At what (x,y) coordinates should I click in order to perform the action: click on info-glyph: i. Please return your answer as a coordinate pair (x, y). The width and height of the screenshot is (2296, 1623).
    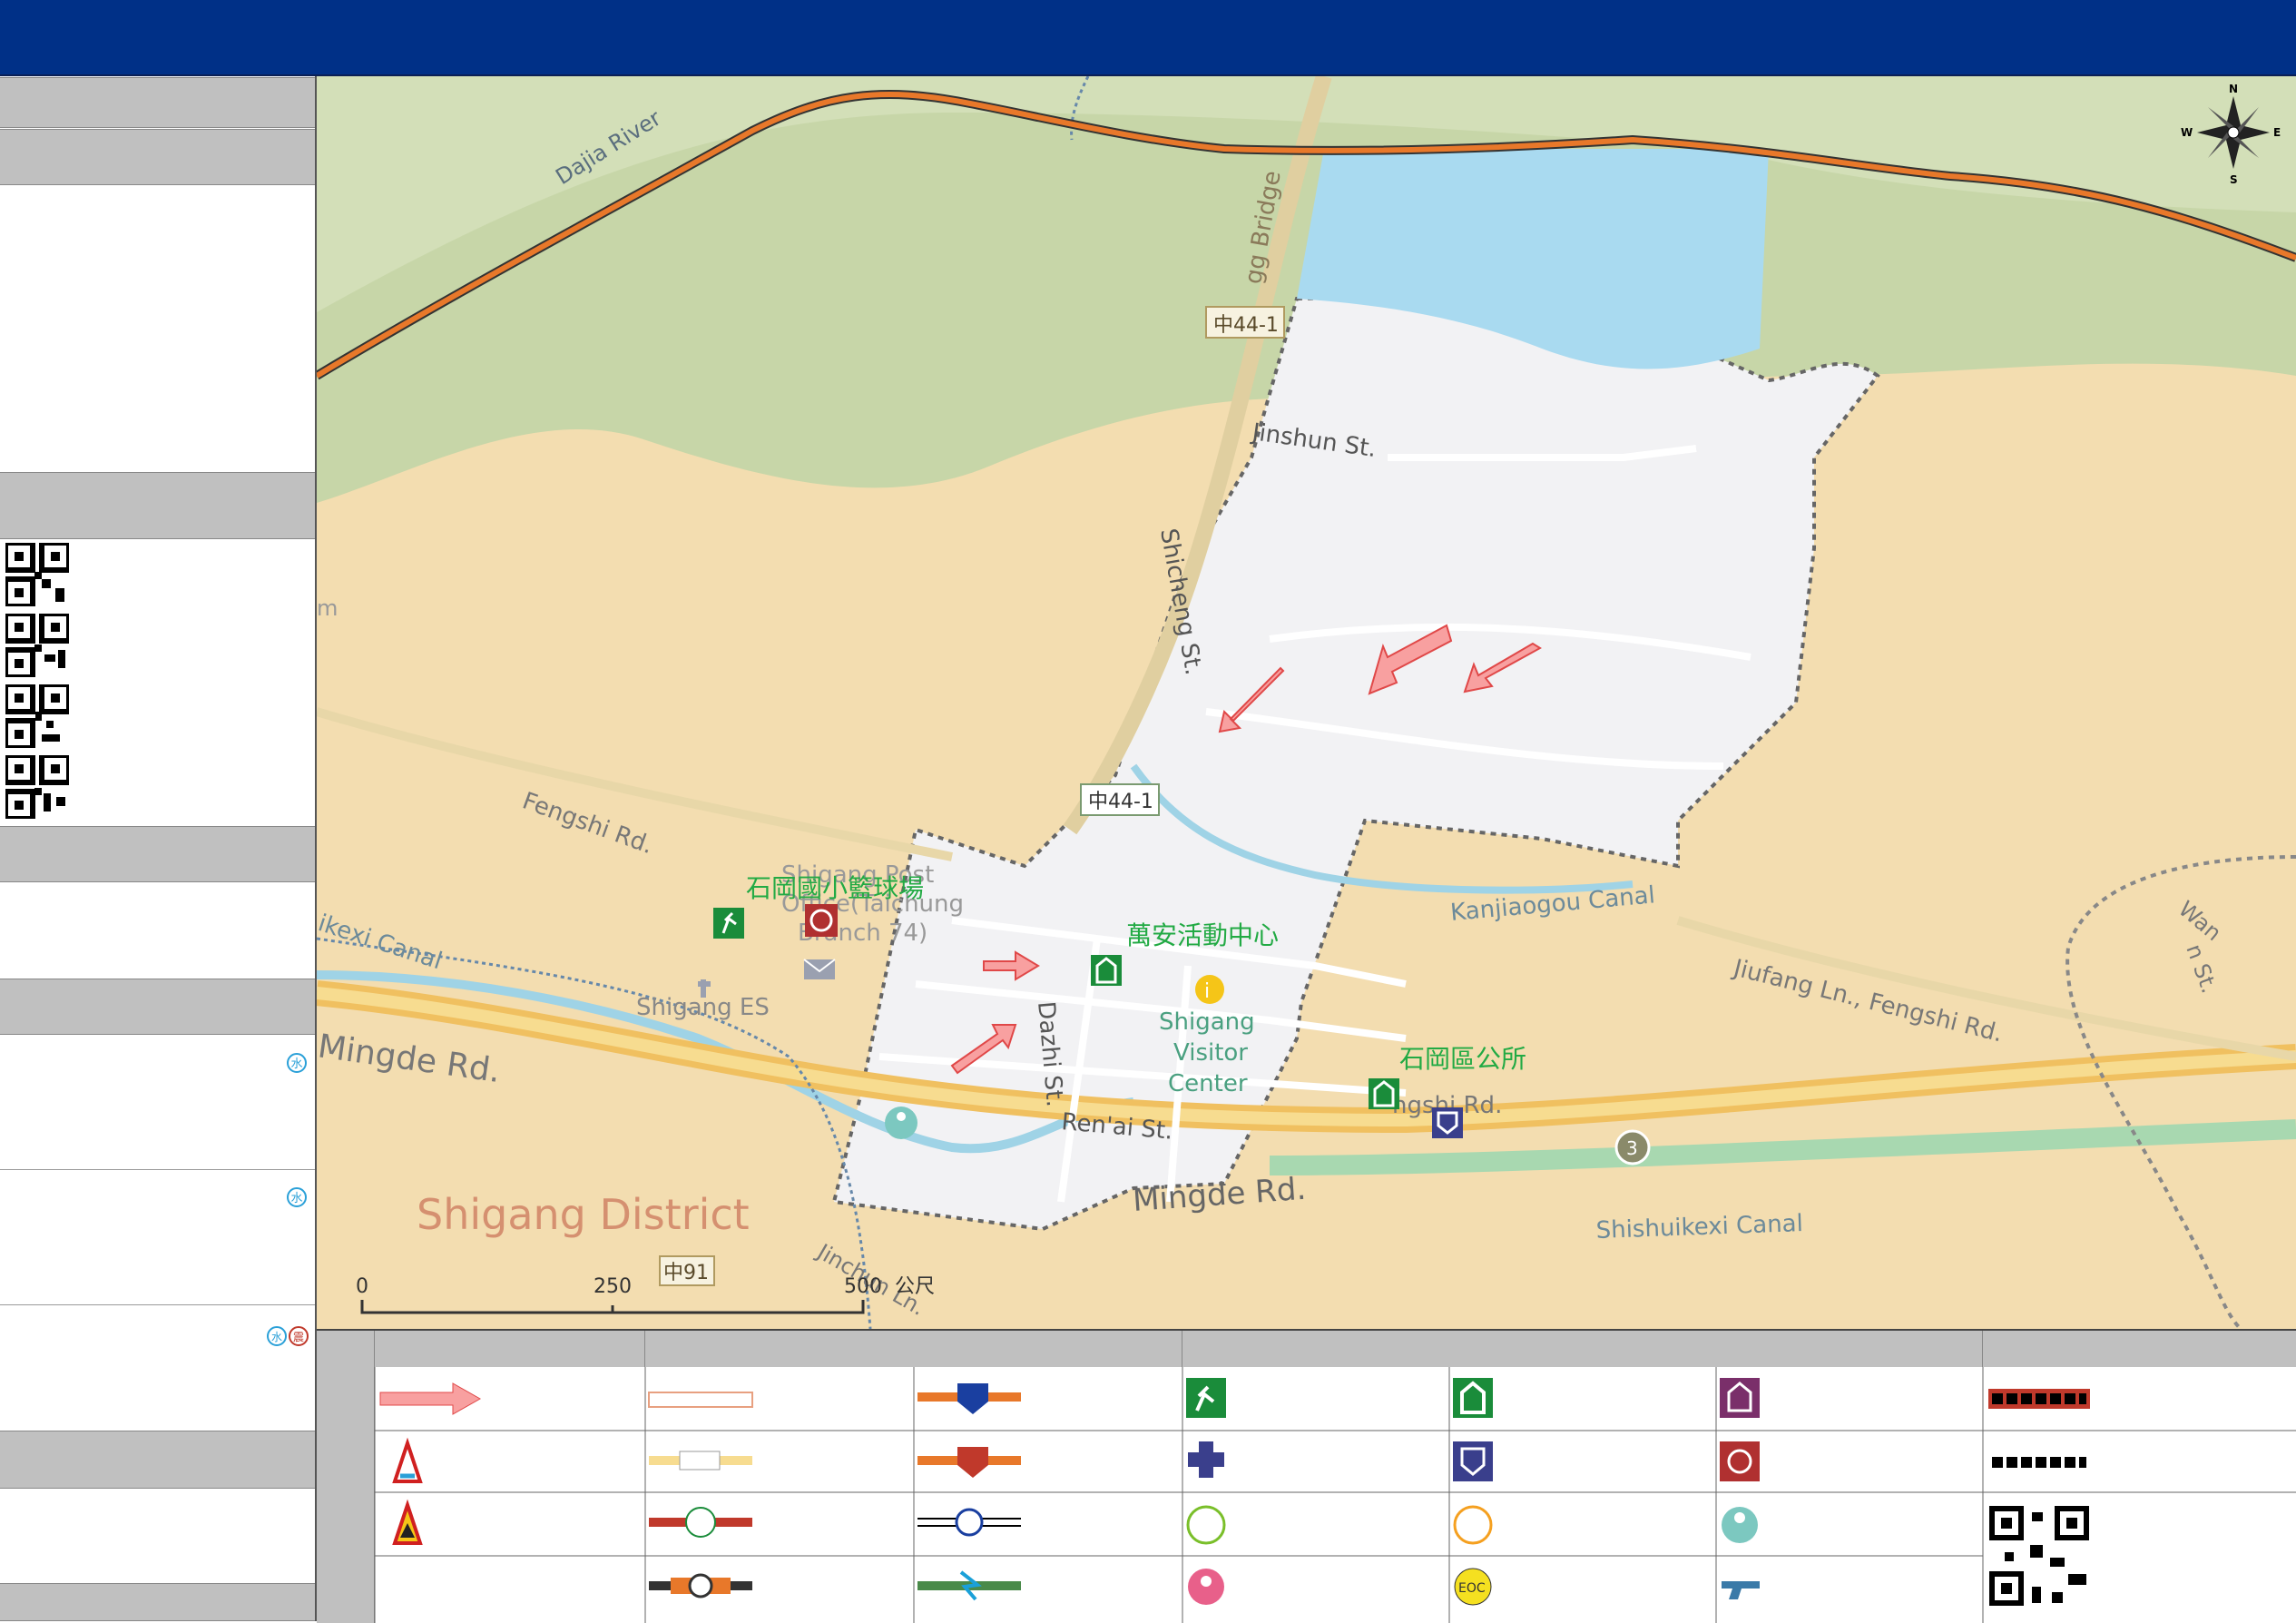
    Looking at the image, I should click on (1207, 992).